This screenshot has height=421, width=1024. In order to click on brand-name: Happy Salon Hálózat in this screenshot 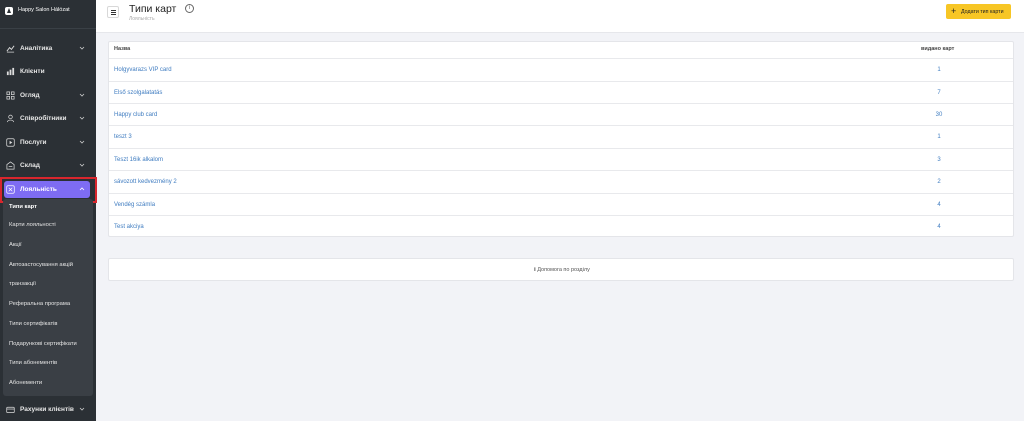, I will do `click(44, 10)`.